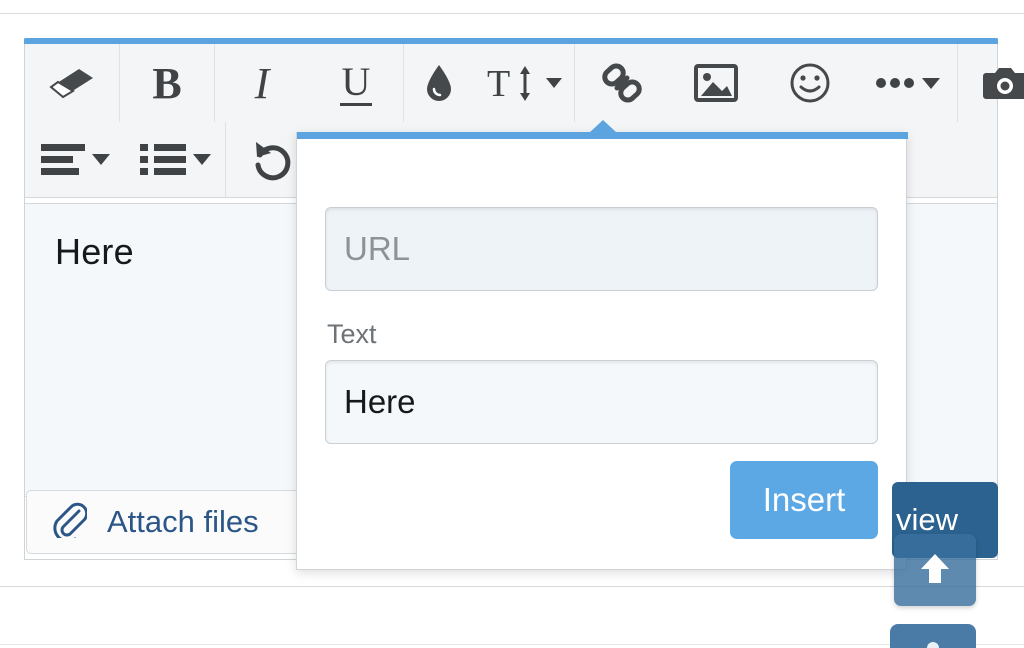  I want to click on toolbar-group-align, so click(75, 159).